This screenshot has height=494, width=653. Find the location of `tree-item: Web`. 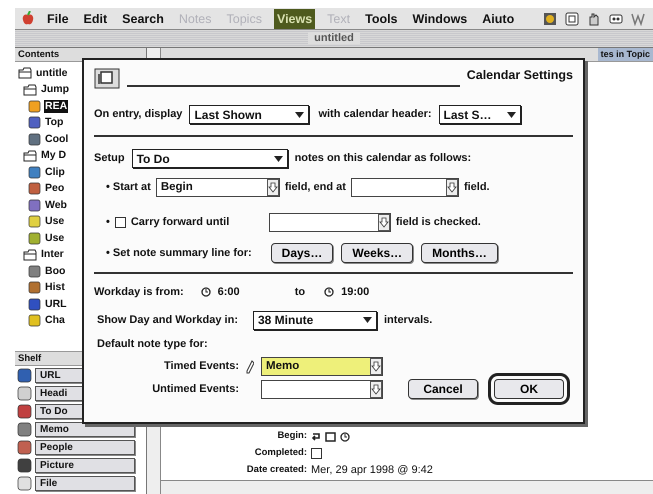

tree-item: Web is located at coordinates (56, 205).